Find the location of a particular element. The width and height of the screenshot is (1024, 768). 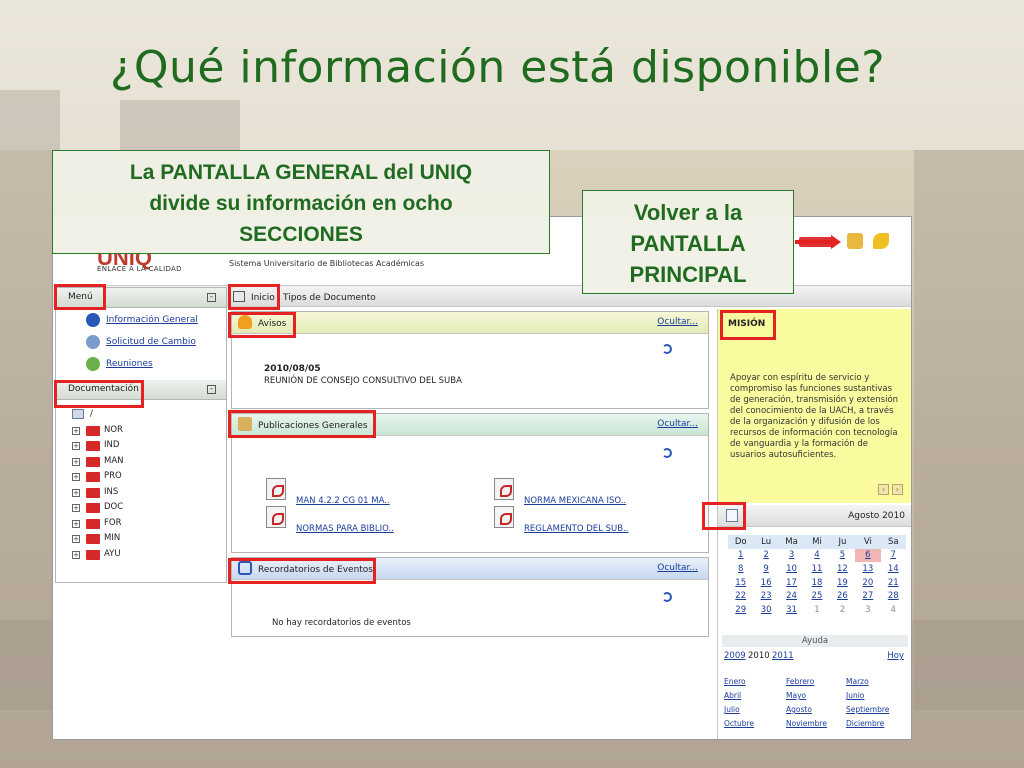

calendar-day: 30 is located at coordinates (765, 610).